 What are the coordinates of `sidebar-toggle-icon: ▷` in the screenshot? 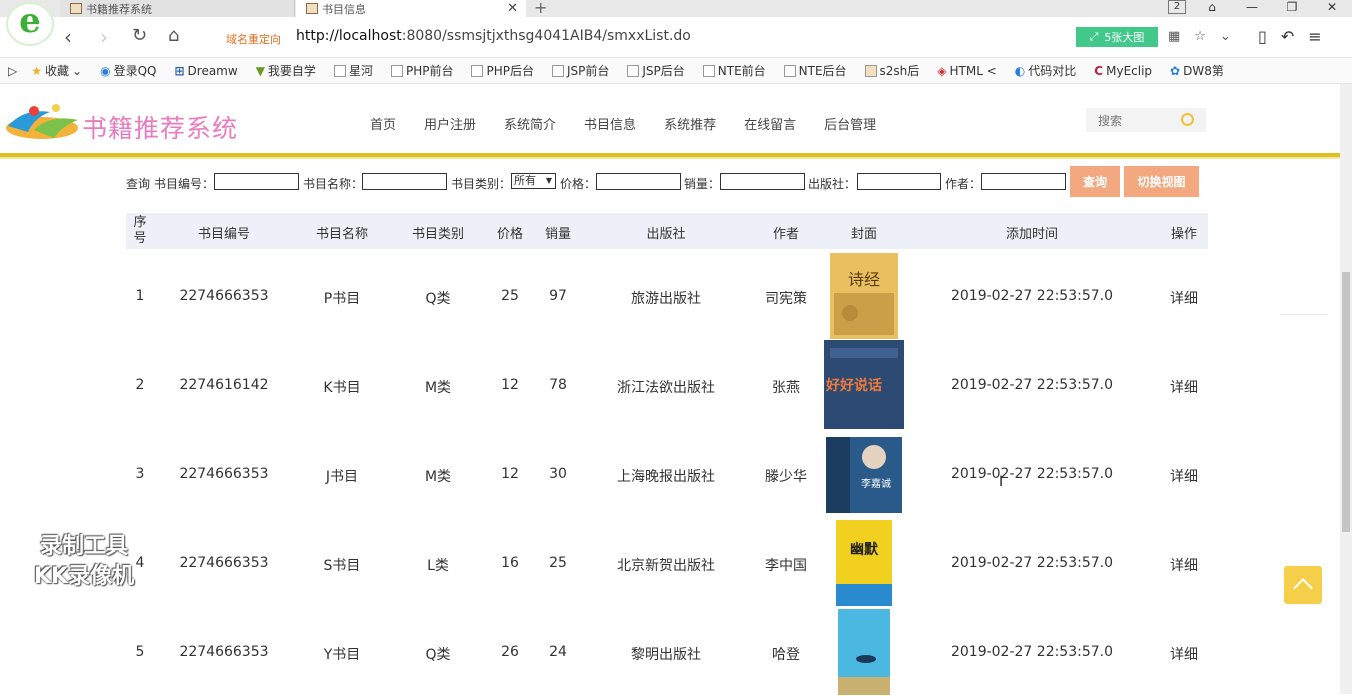 It's located at (12, 71).